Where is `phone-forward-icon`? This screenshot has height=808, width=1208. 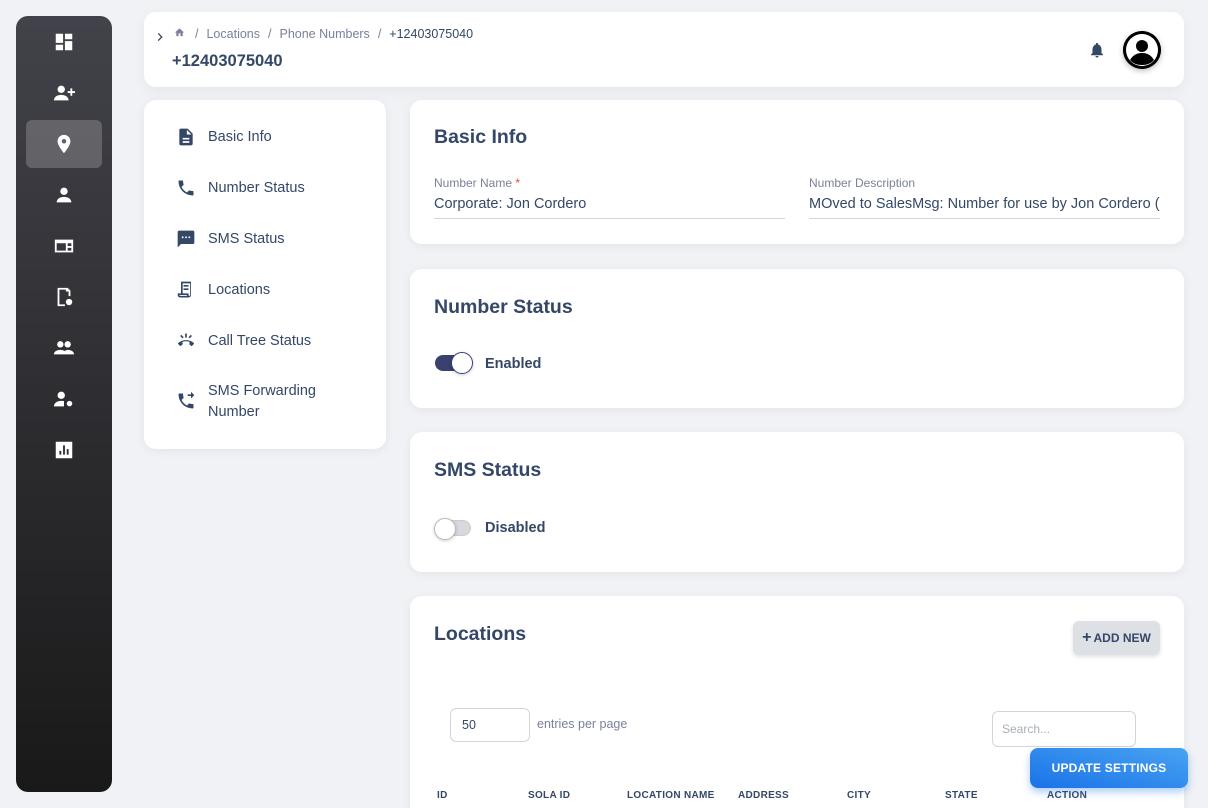 phone-forward-icon is located at coordinates (186, 400).